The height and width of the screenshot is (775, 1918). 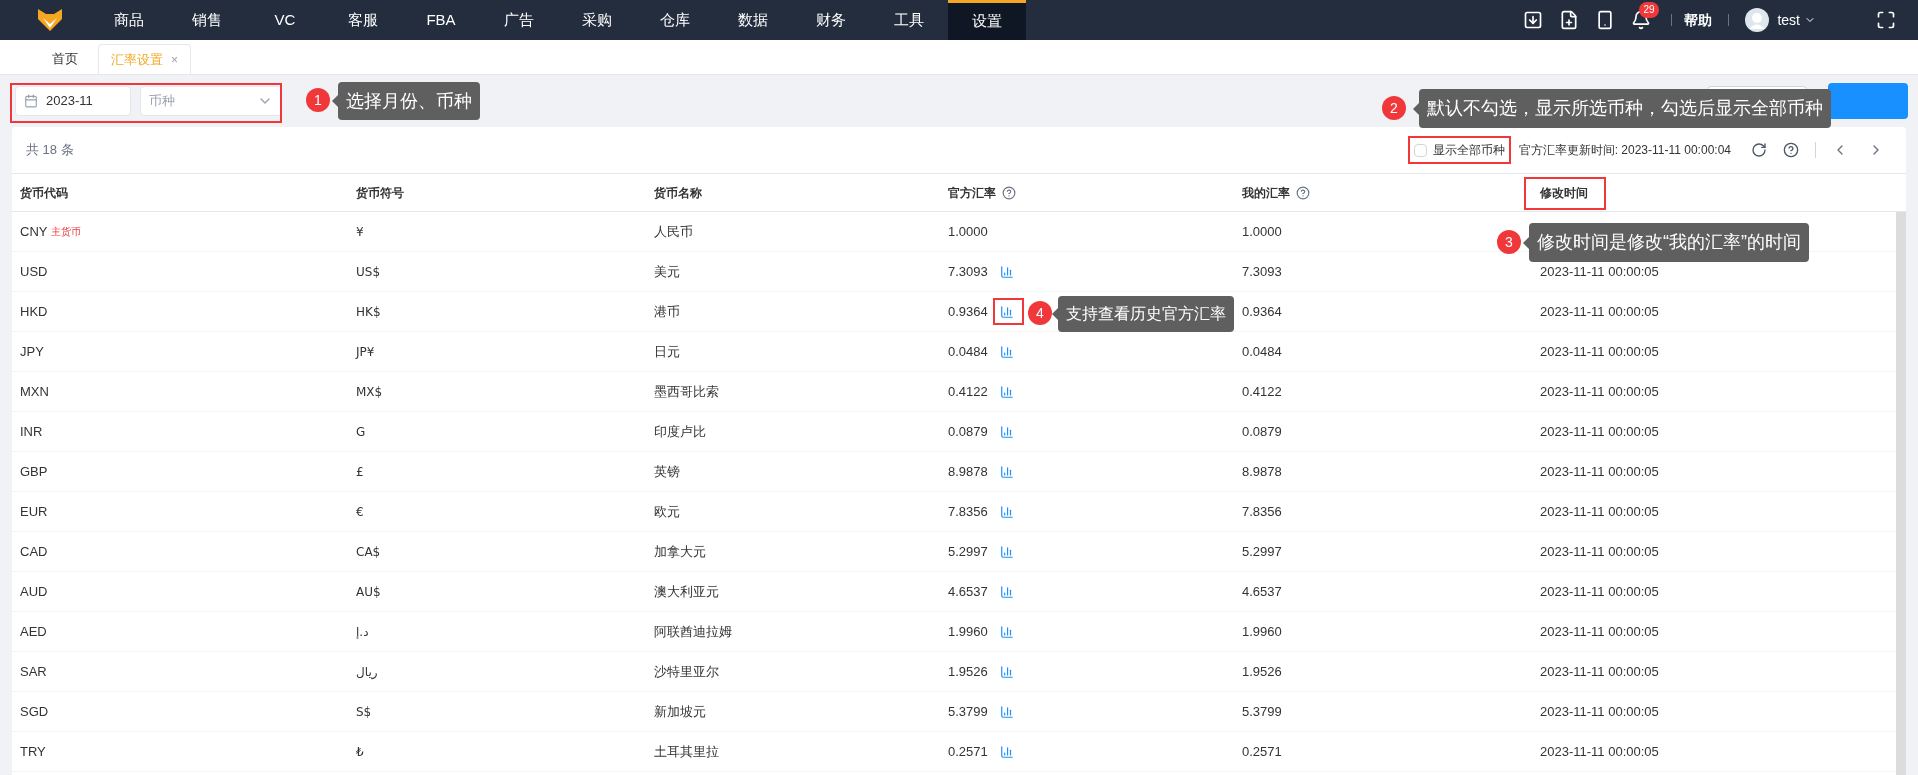 I want to click on table-cell: 0.2571, so click(x=1262, y=751).